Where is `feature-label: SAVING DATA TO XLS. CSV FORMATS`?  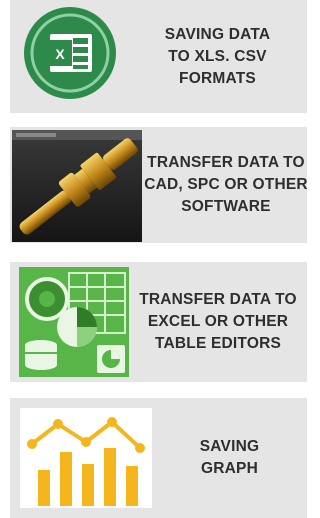
feature-label: SAVING DATA TO XLS. CSV FORMATS is located at coordinates (217, 56).